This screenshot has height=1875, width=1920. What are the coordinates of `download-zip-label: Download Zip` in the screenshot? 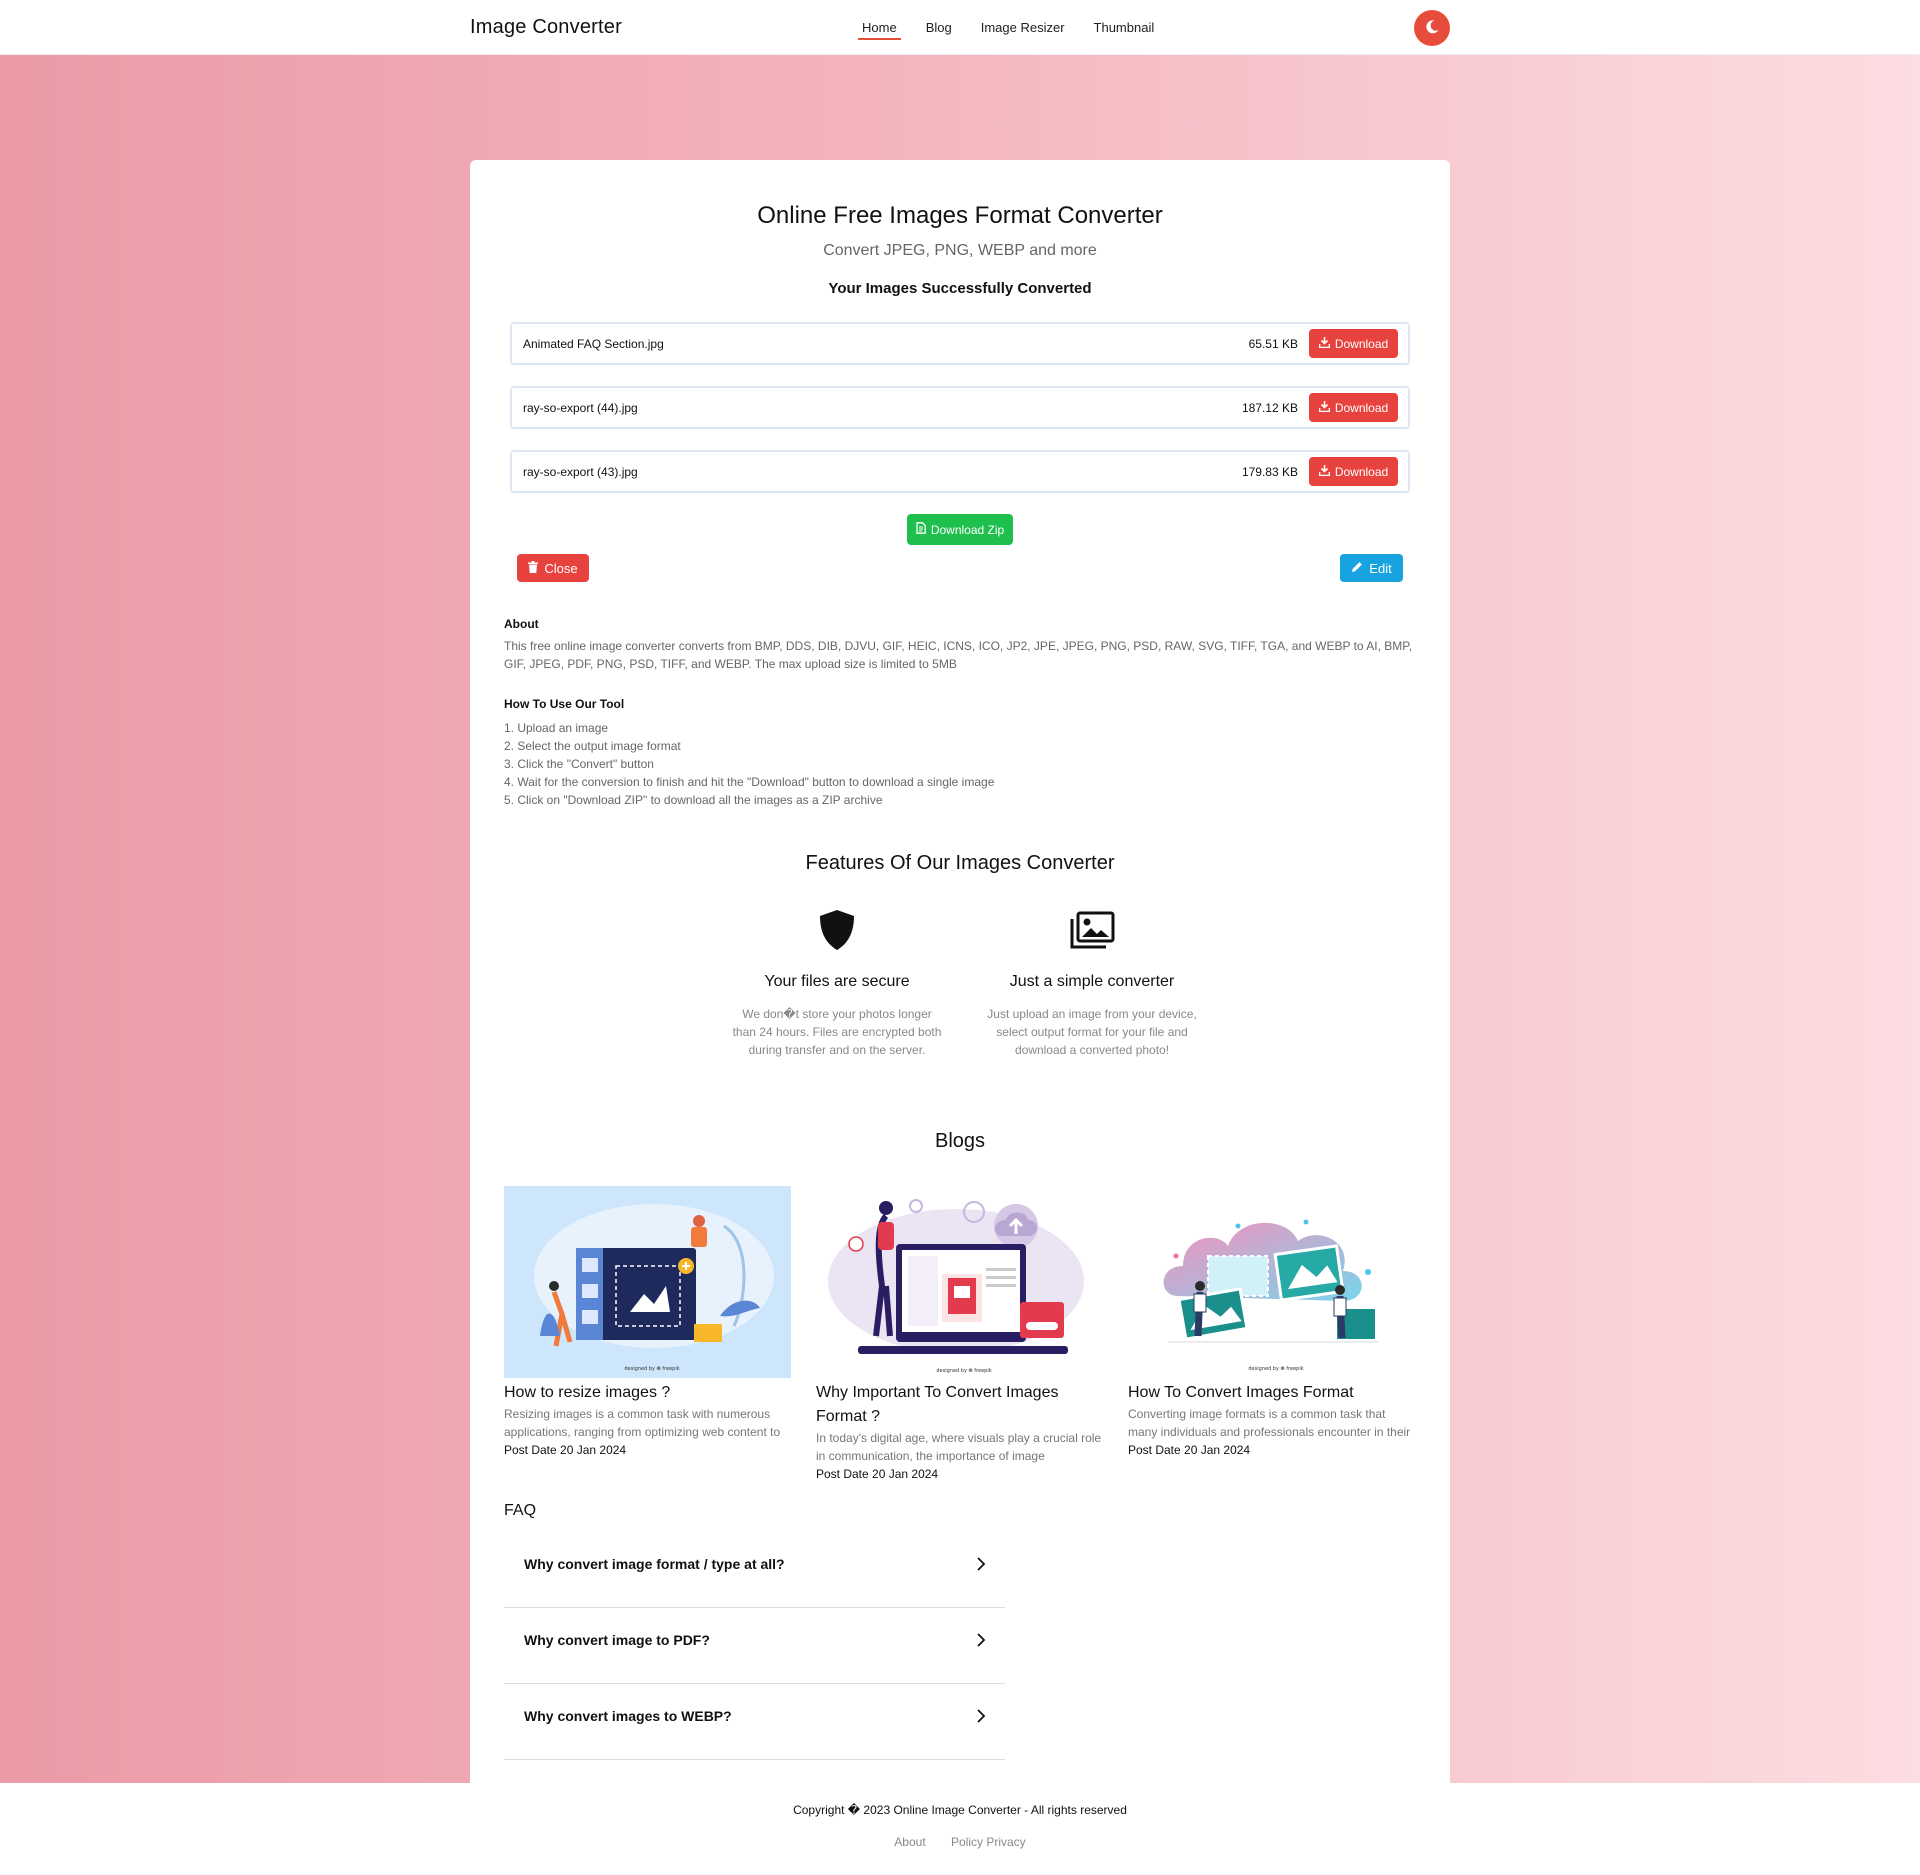 It's located at (967, 529).